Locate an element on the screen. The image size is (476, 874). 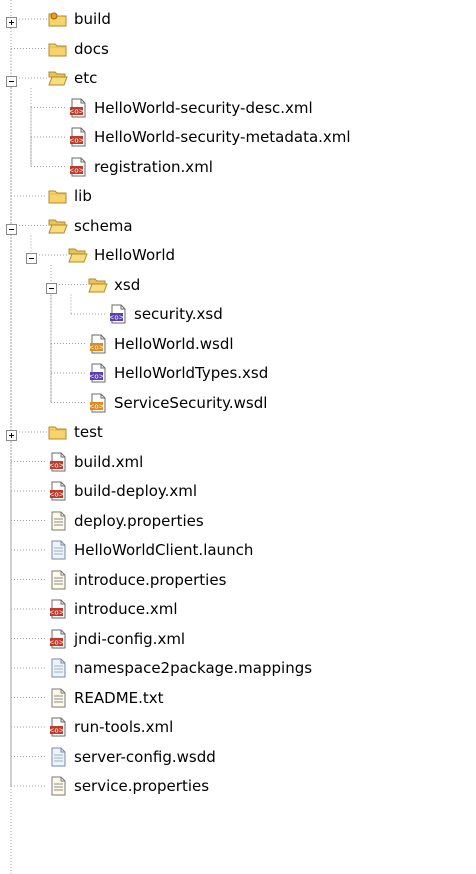
tree-item-servicesecurity-wsdl: <o> ServiceSecurity.wsdl is located at coordinates (238, 403).